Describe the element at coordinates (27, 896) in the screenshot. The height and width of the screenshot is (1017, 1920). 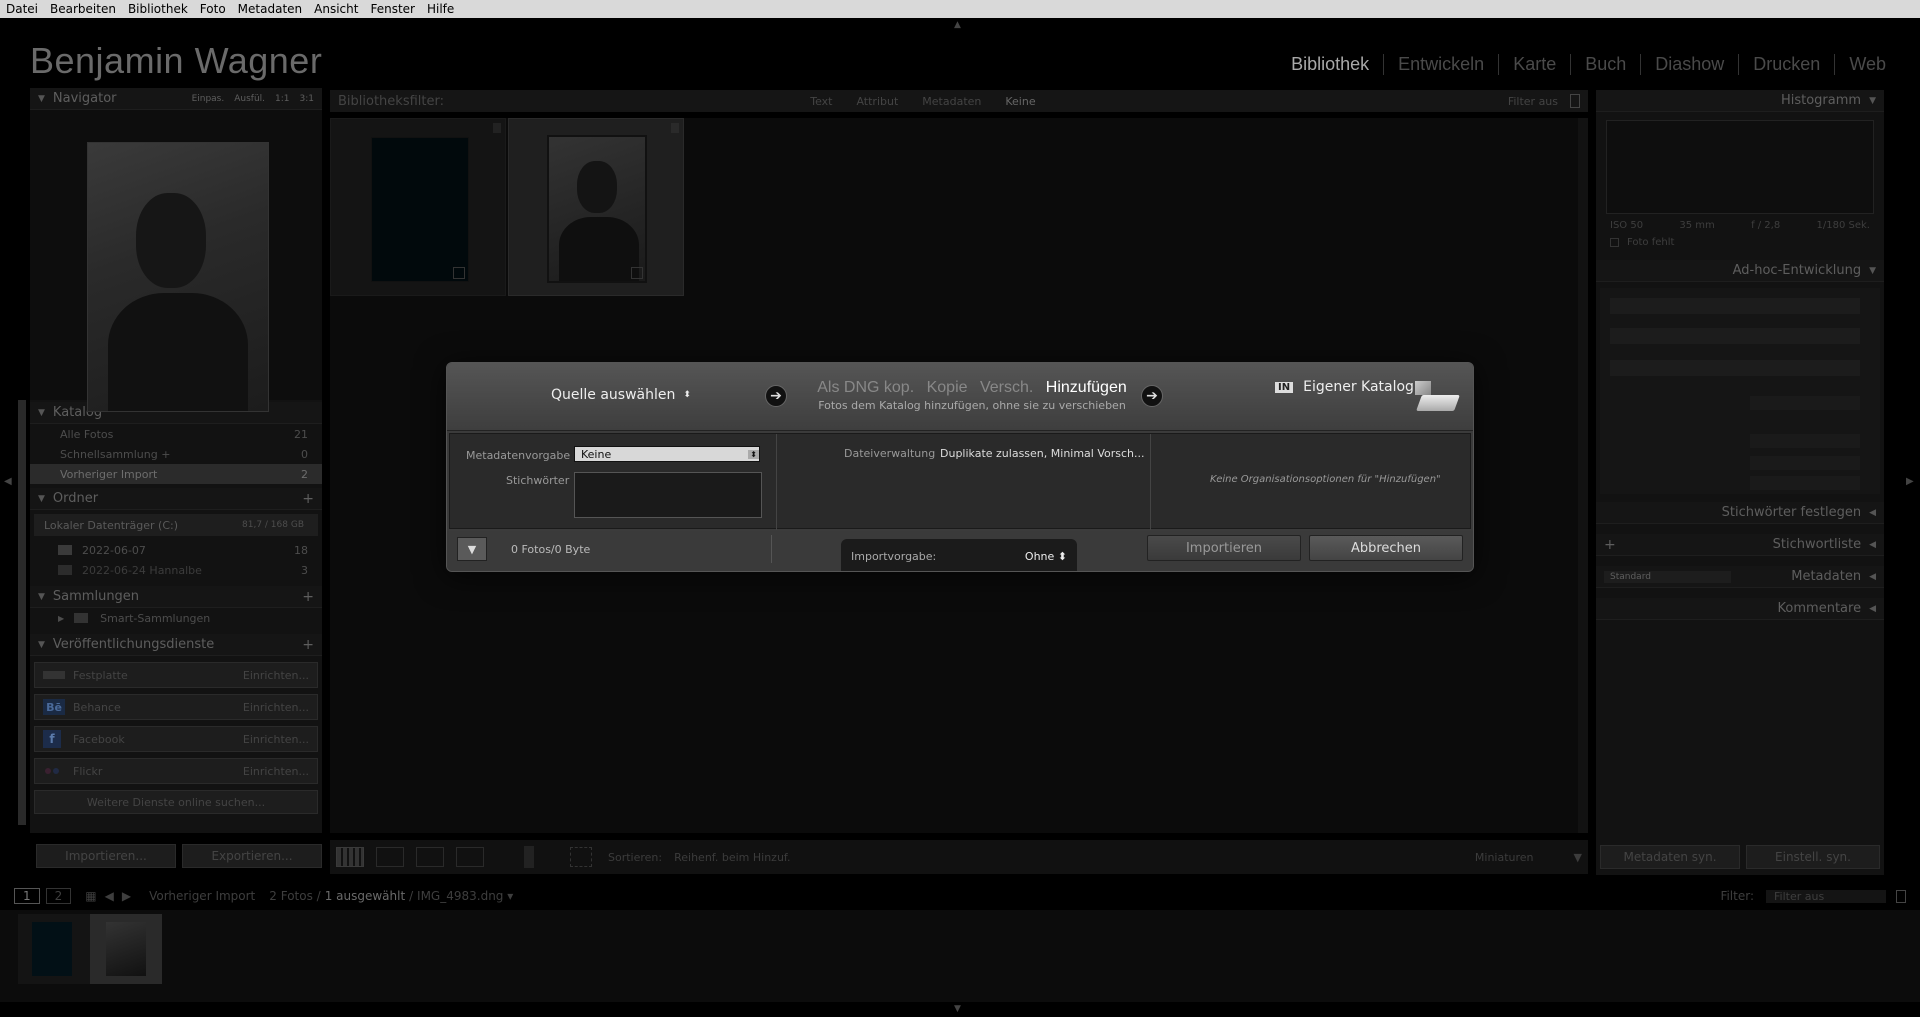
I see `page-1-button: 1` at that location.